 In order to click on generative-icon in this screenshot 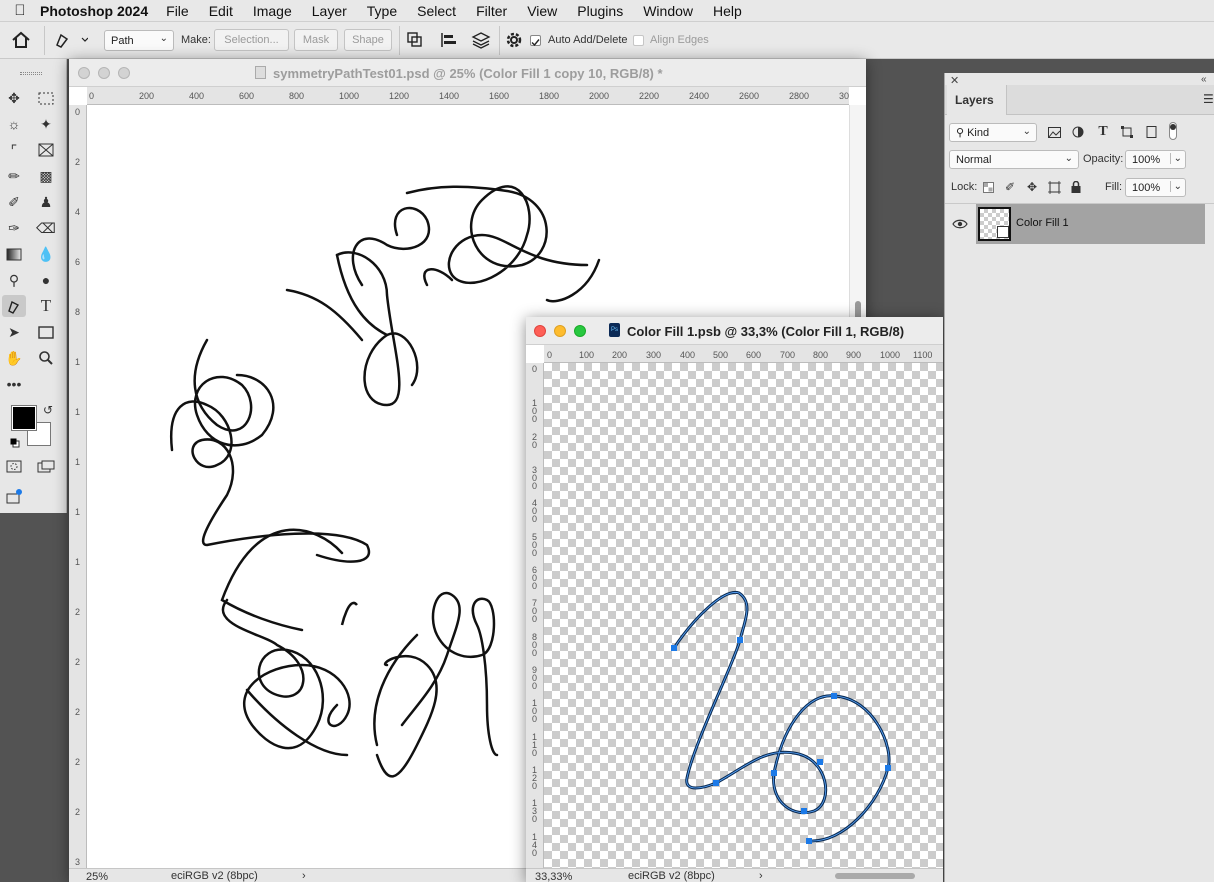, I will do `click(14, 496)`.